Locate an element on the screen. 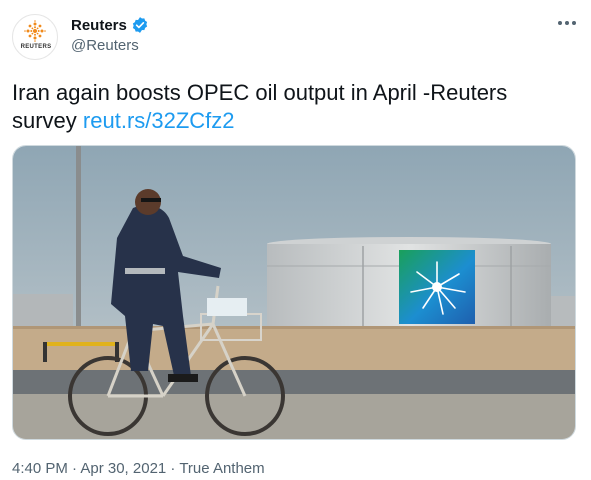  tweet-timestamp: 4:40 PM · Apr 30, 2021 · True Anthem is located at coordinates (138, 468).